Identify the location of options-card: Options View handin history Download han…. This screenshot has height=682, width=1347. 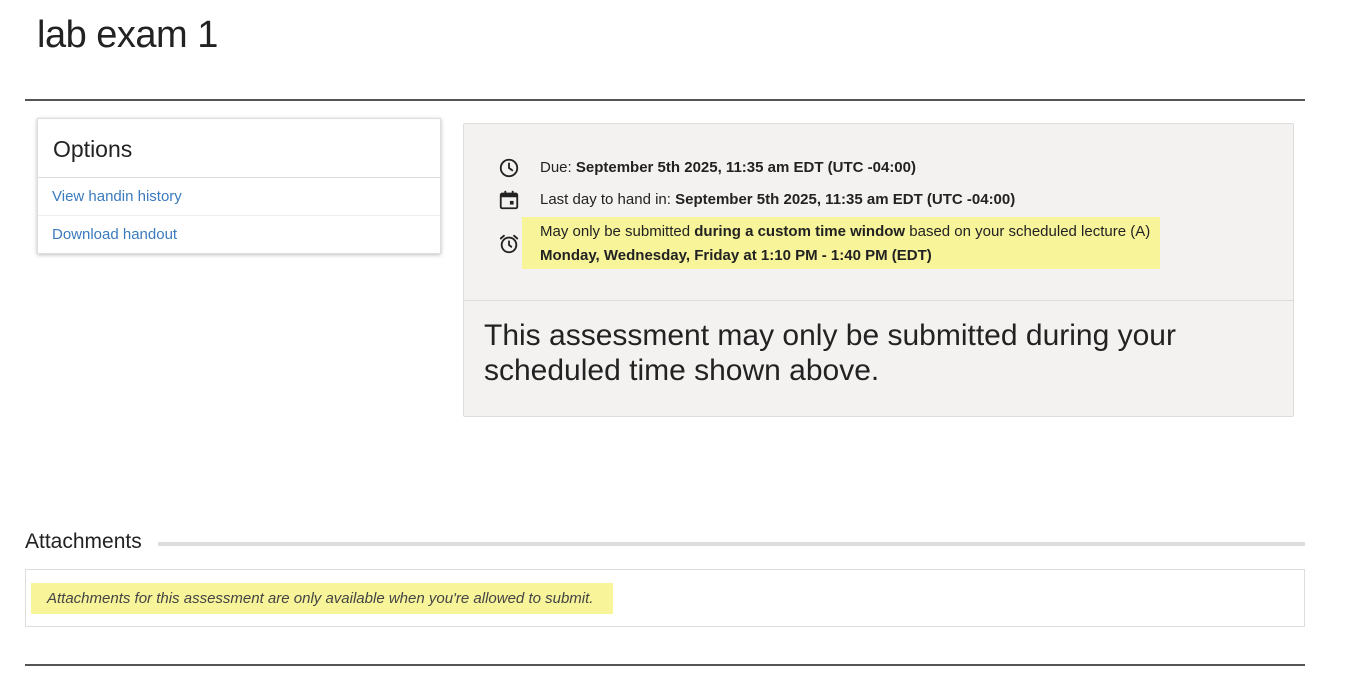
(239, 186).